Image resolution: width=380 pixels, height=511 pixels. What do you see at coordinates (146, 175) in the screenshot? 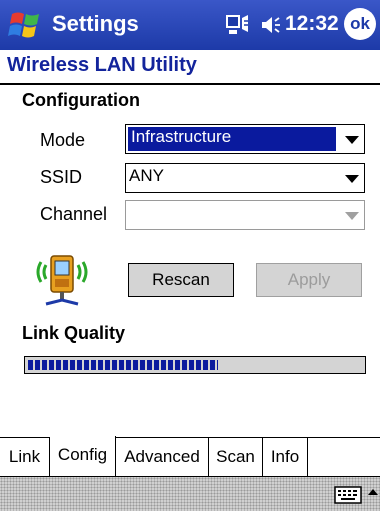
I see `ssid-value: ANY` at bounding box center [146, 175].